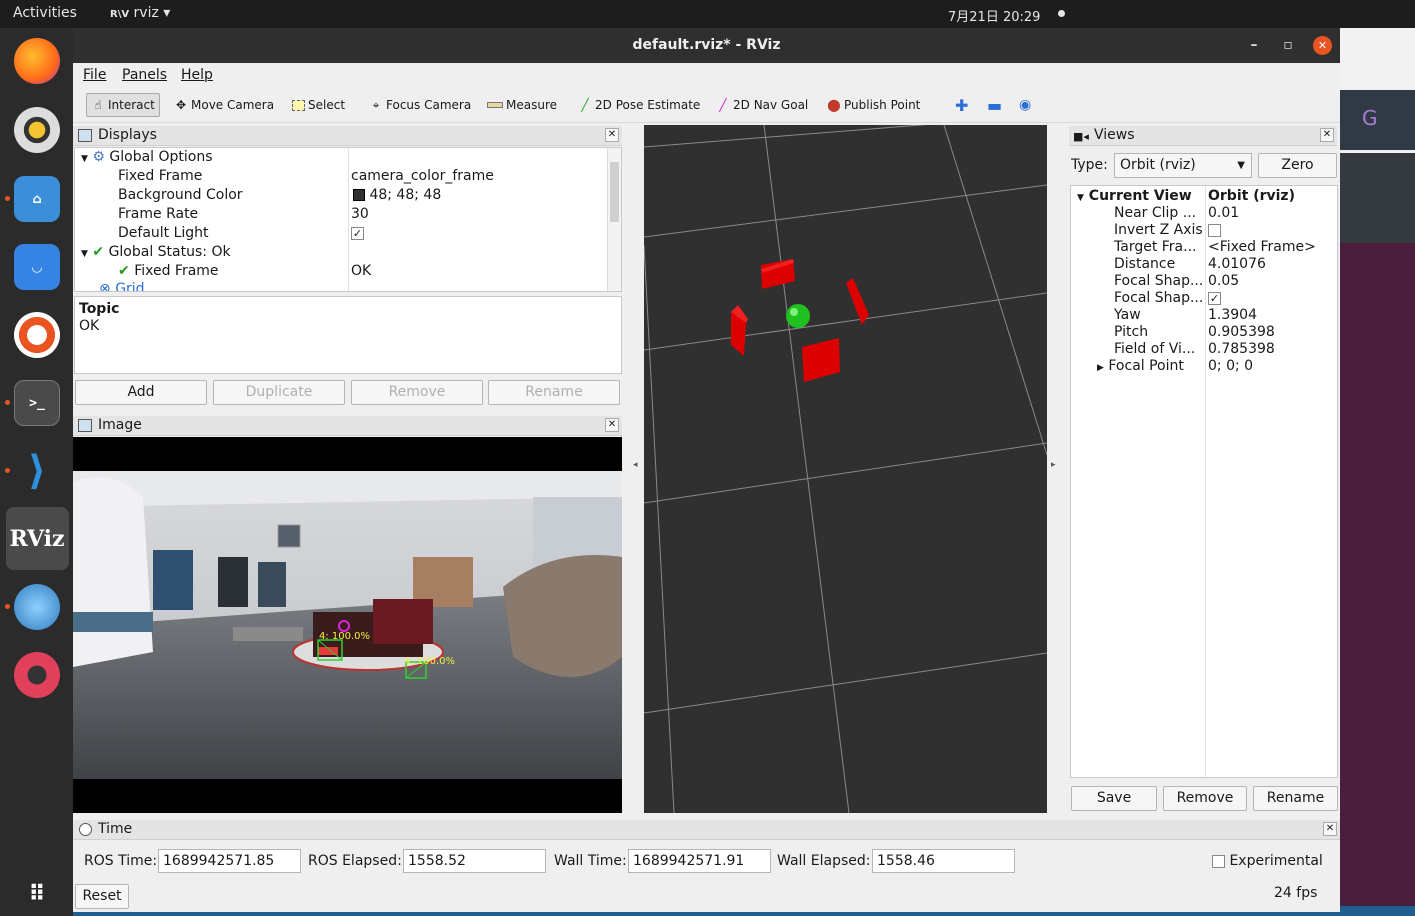 This screenshot has height=916, width=1415. I want to click on tree-label: Current View, so click(1140, 196).